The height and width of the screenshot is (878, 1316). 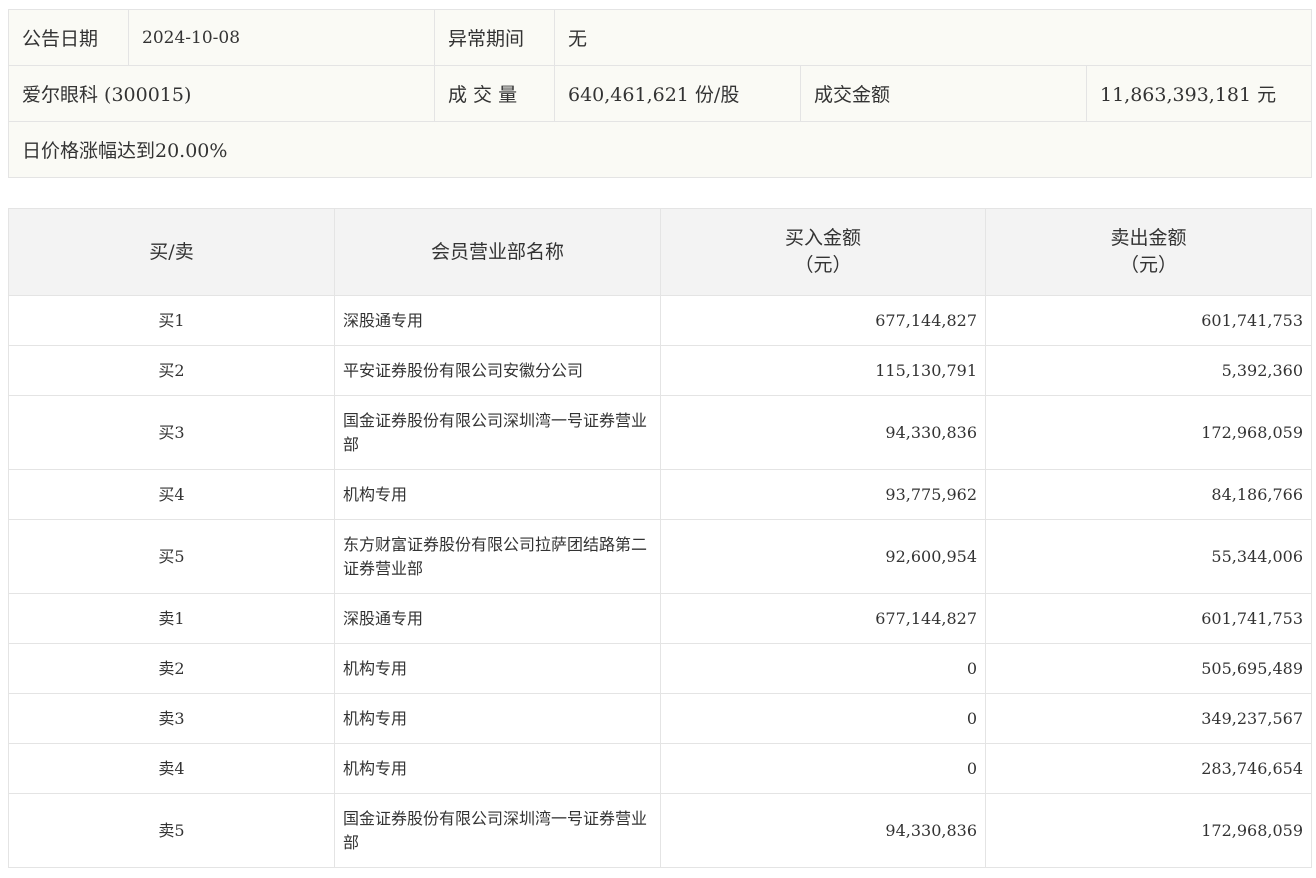 What do you see at coordinates (1148, 238) in the screenshot?
I see `header-sell-amount-label: 卖出金额` at bounding box center [1148, 238].